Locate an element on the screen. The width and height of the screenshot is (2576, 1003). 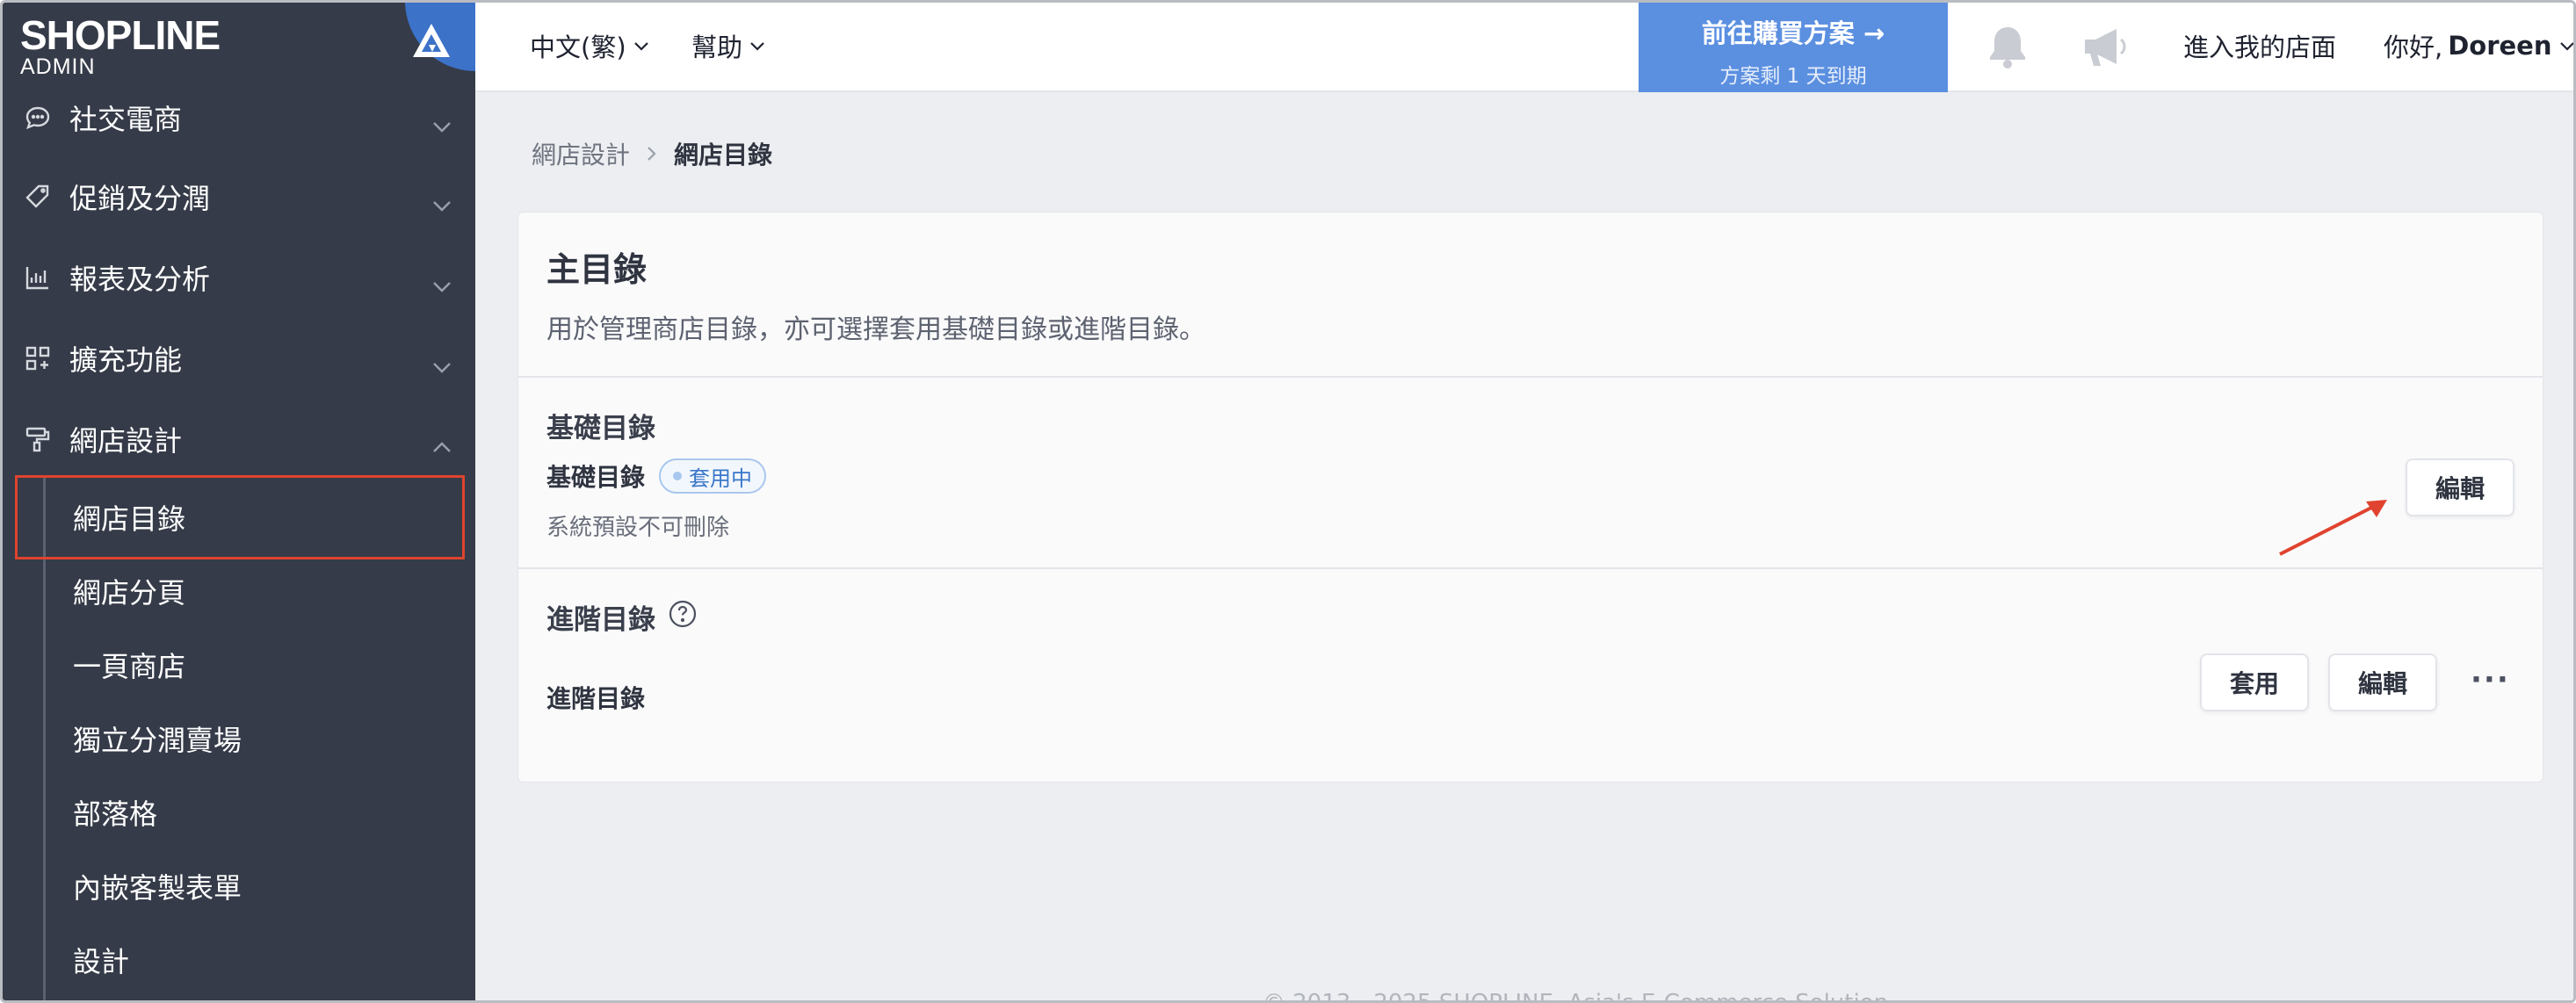
more-options-icon: ··· is located at coordinates (2490, 679).